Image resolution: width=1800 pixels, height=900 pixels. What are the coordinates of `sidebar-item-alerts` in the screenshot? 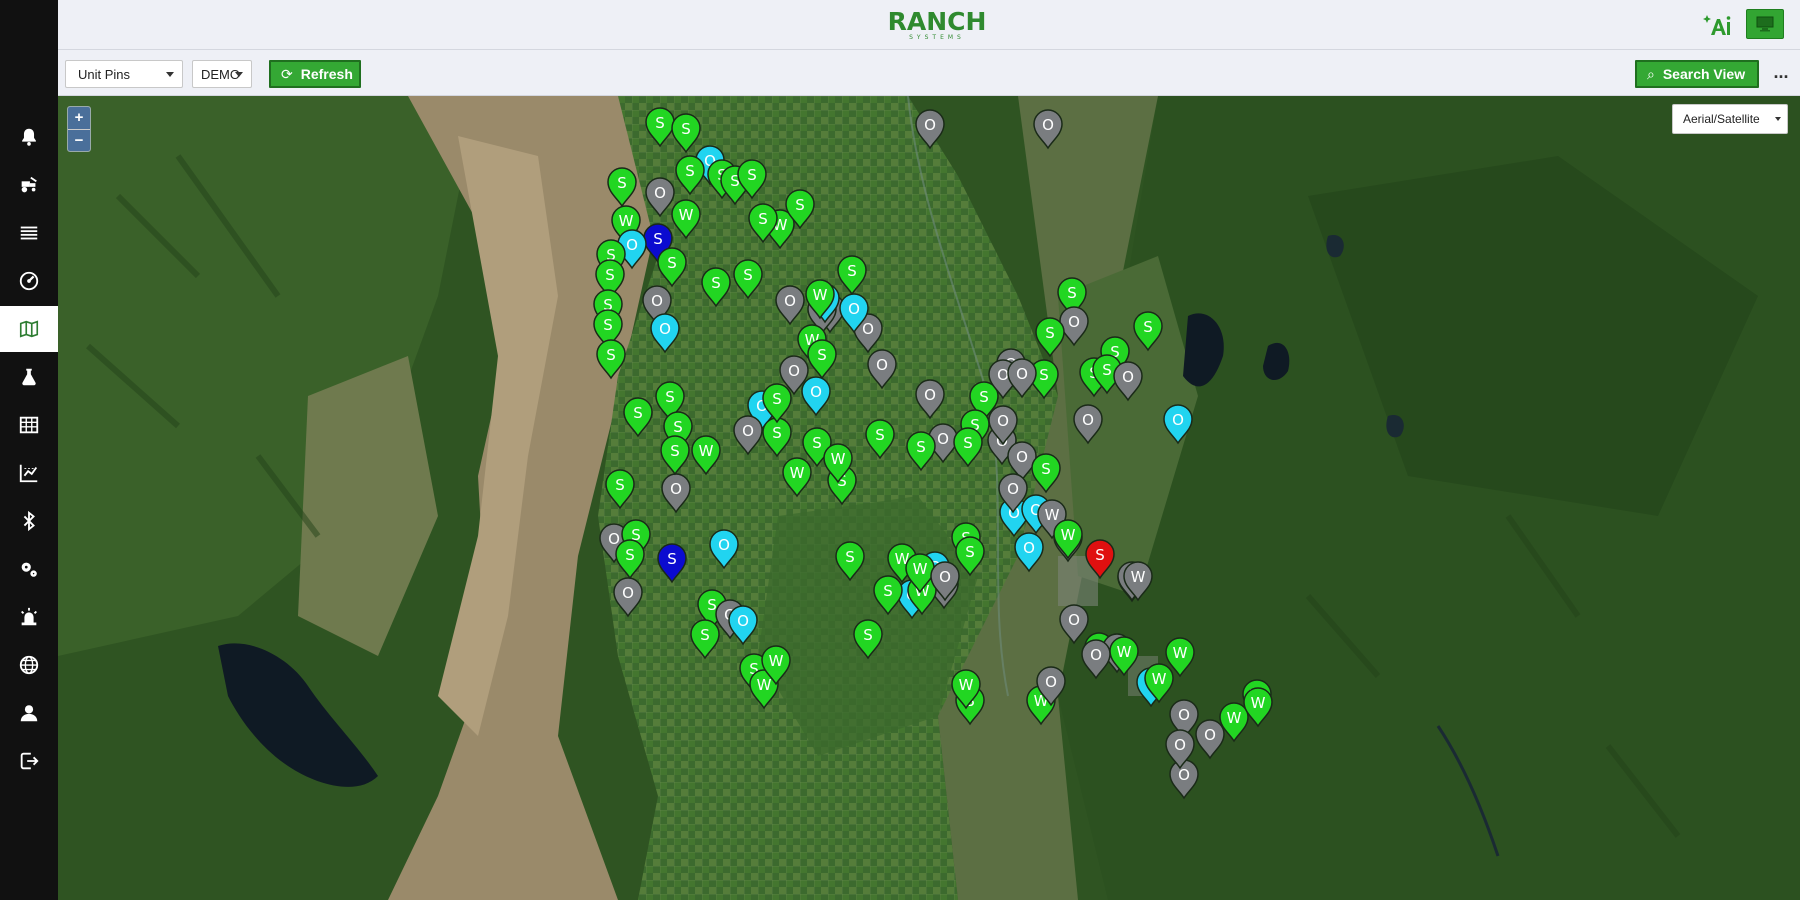 It's located at (29, 617).